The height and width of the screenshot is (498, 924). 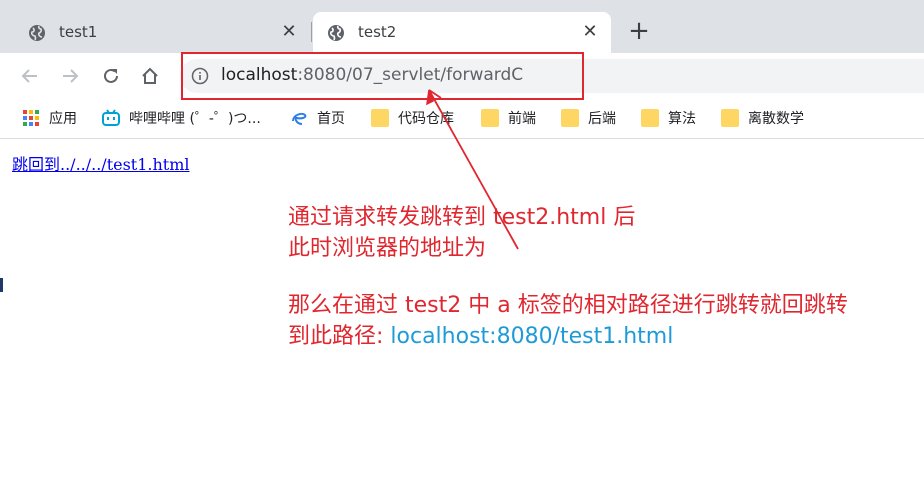 What do you see at coordinates (568, 305) in the screenshot?
I see `annotation-line-3: 那么在通过 test2 中 a 标签的相对路径进行跳转就回跳转` at bounding box center [568, 305].